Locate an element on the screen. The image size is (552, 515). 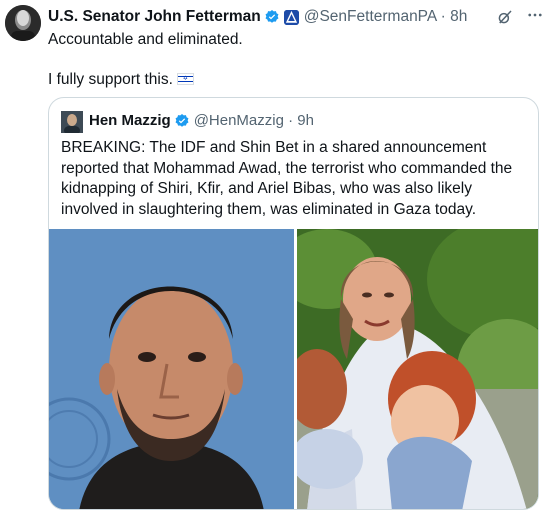
tweet-line-1: Accountable and eliminated. is located at coordinates (145, 39).